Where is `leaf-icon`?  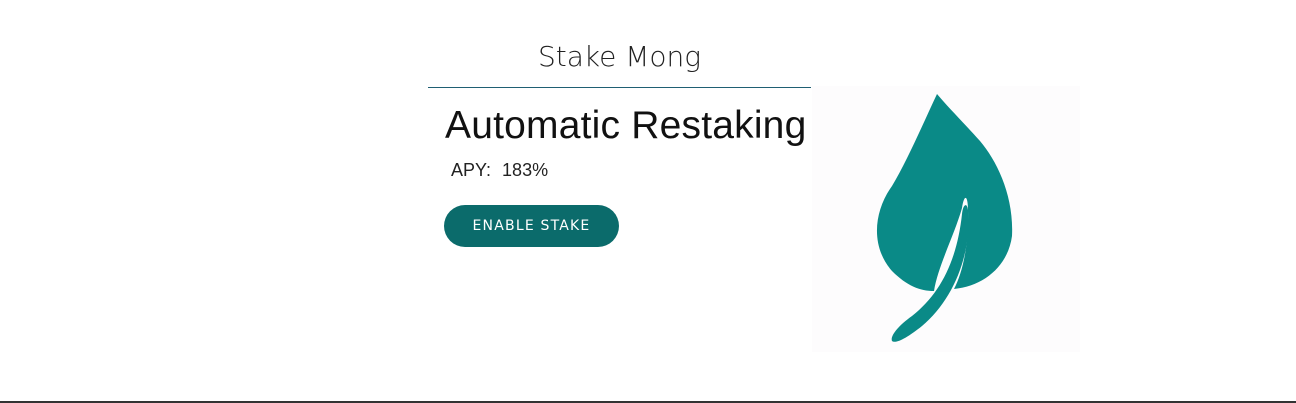
leaf-icon is located at coordinates (944, 218).